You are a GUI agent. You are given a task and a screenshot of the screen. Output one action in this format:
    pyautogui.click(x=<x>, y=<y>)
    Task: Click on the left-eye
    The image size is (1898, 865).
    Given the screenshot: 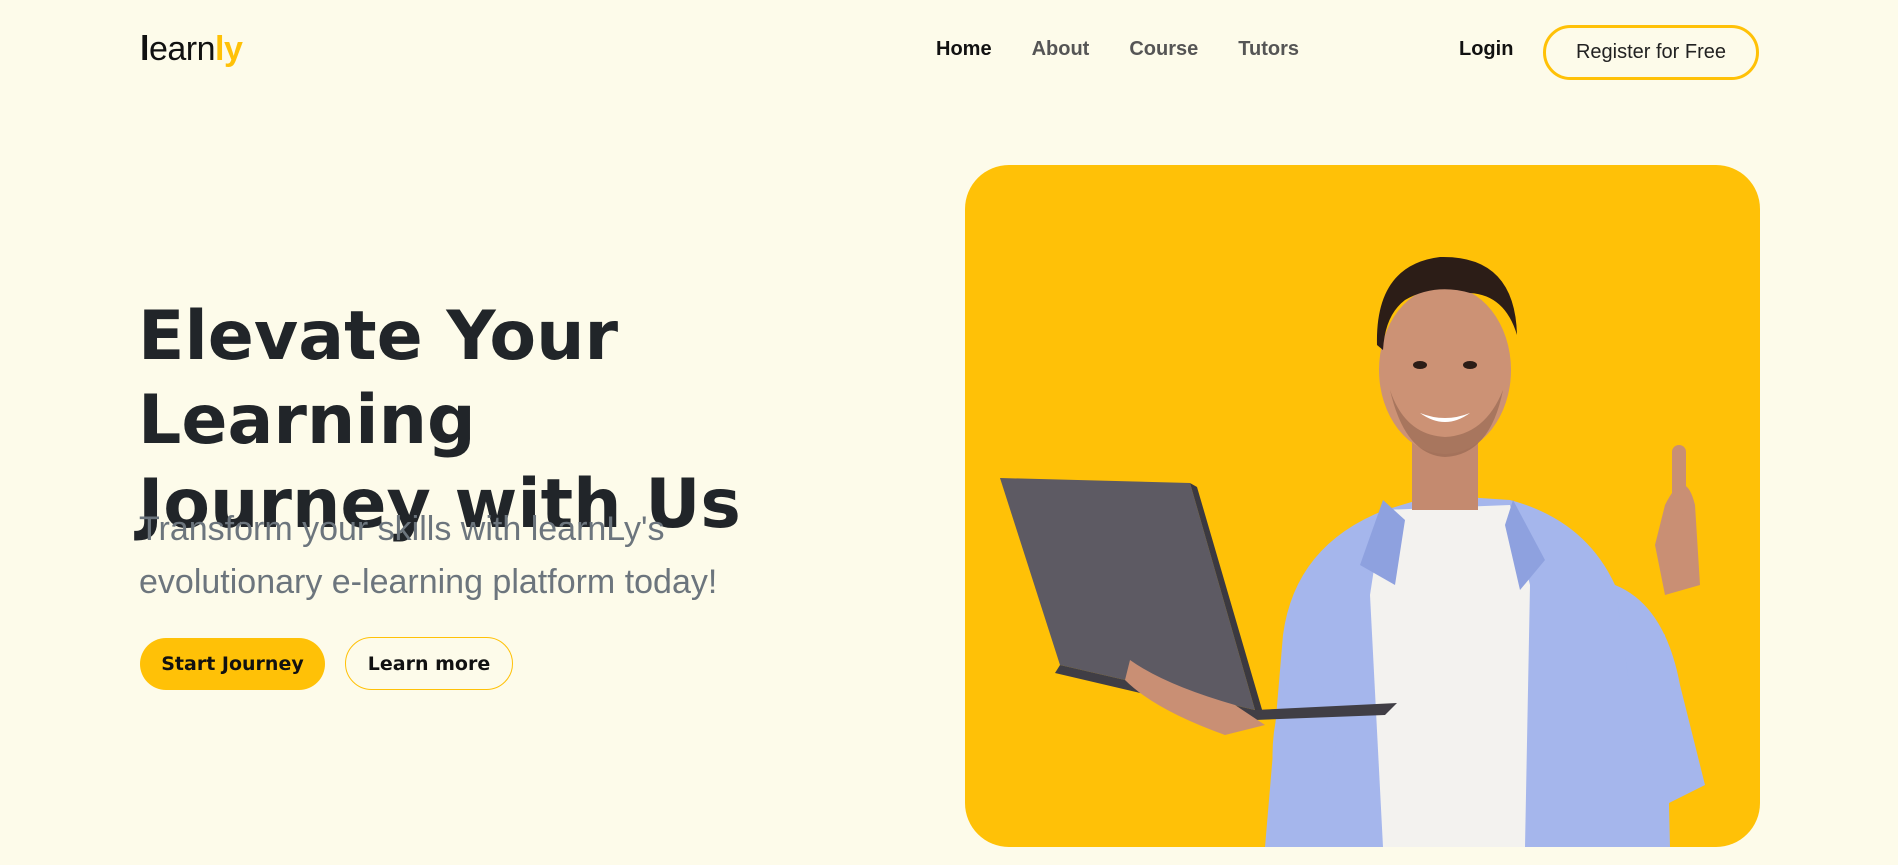 What is the action you would take?
    pyautogui.click(x=1420, y=365)
    